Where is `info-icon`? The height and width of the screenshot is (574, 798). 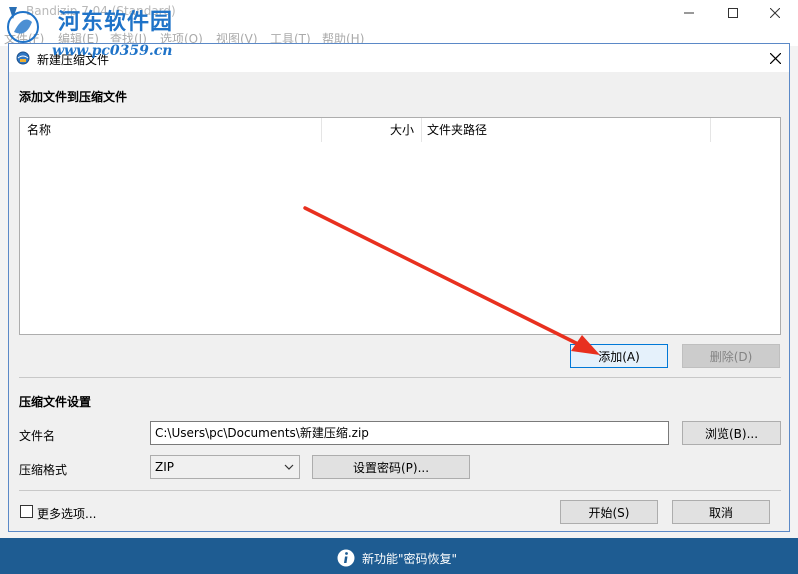
info-icon is located at coordinates (346, 558).